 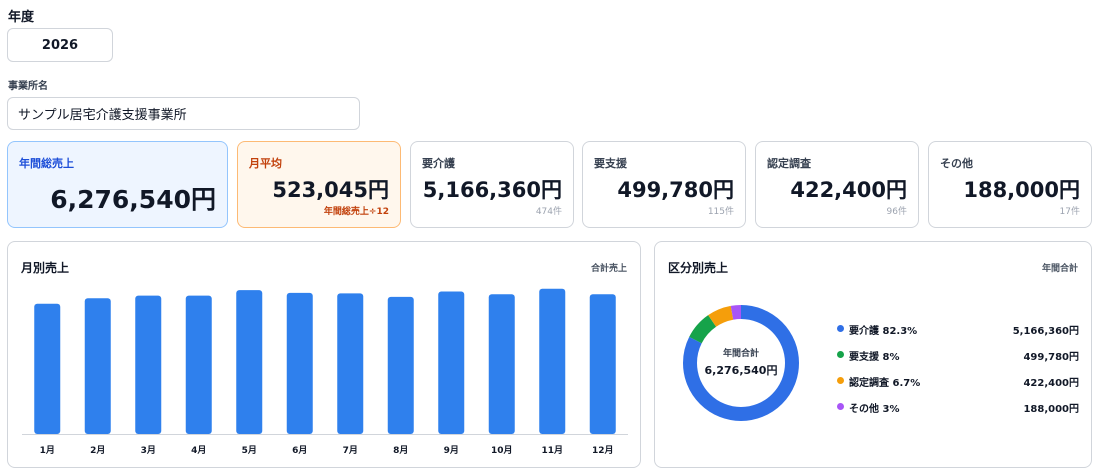 I want to click on legend-value: 5,166,360円, so click(x=1045, y=331).